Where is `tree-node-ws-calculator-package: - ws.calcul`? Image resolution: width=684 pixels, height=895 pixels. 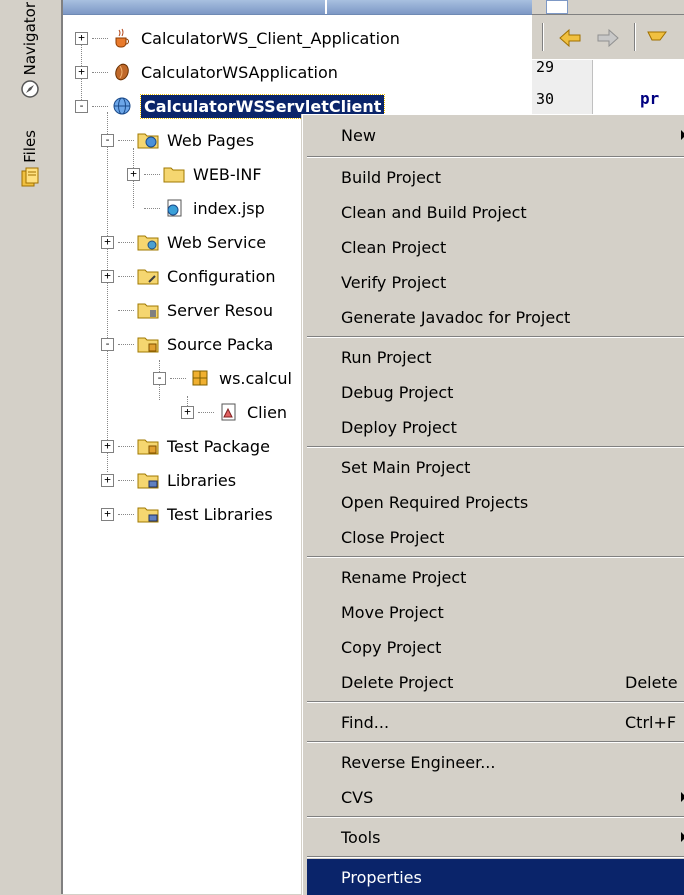
tree-node-ws-calculator-package: - ws.calcul is located at coordinates (222, 378).